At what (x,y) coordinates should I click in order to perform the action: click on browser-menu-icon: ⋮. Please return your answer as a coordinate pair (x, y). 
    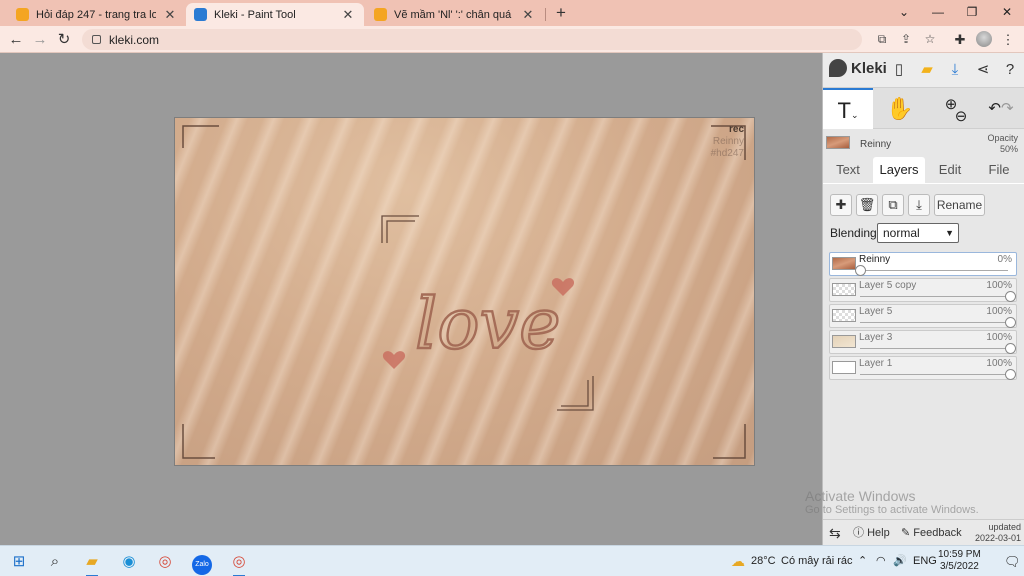
    Looking at the image, I should click on (1008, 39).